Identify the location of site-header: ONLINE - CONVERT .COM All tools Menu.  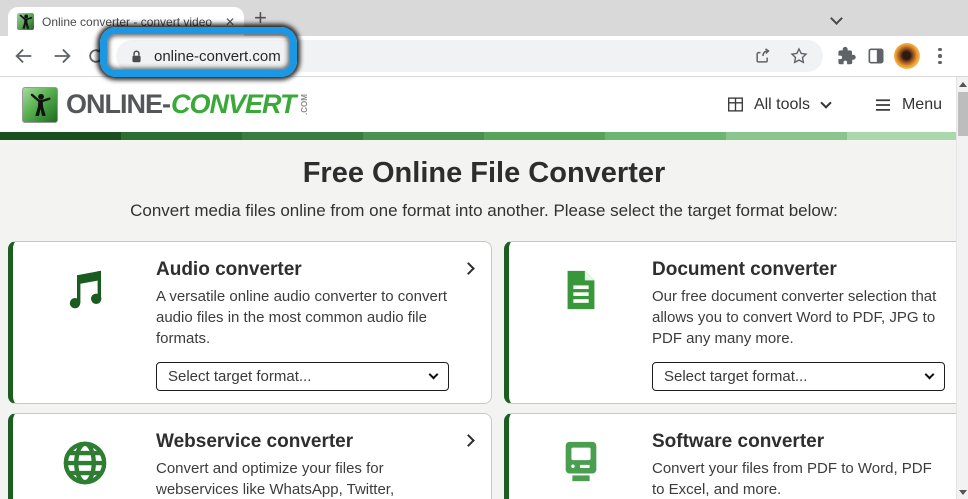
(484, 104).